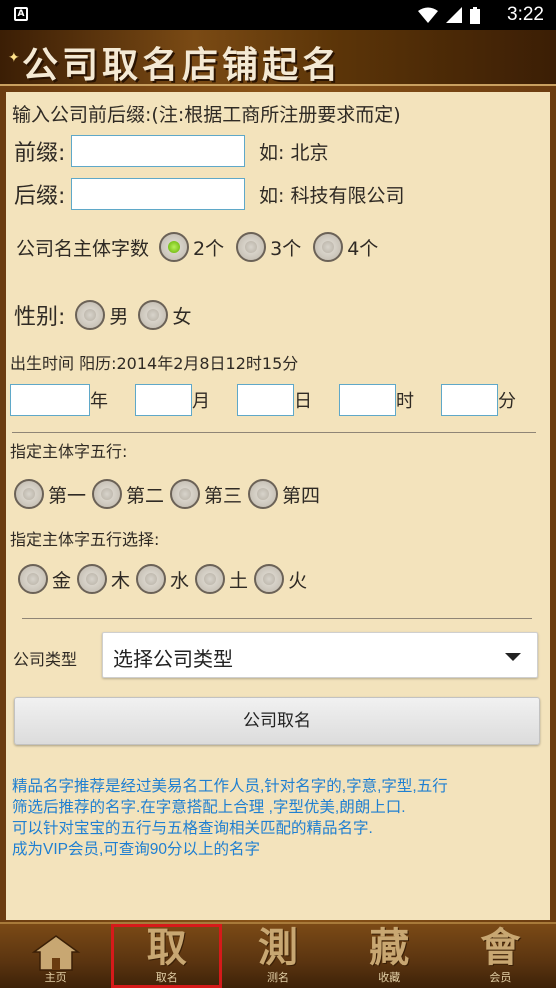 The height and width of the screenshot is (988, 556). I want to click on element-choice-label: 指定主体字五行选择:, so click(85, 539).